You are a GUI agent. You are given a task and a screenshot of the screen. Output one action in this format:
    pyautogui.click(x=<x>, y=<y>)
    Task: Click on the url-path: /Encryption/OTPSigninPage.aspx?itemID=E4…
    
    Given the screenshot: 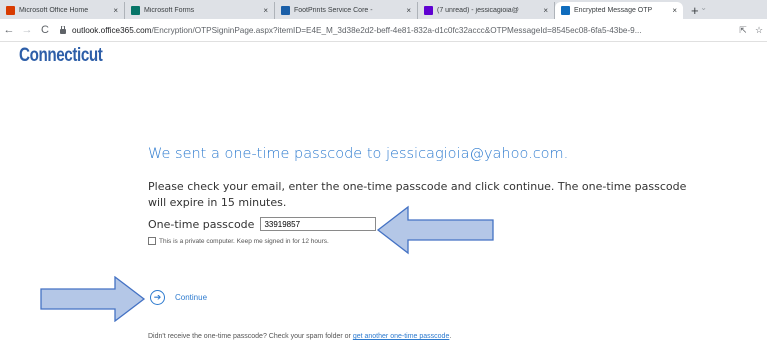 What is the action you would take?
    pyautogui.click(x=396, y=30)
    